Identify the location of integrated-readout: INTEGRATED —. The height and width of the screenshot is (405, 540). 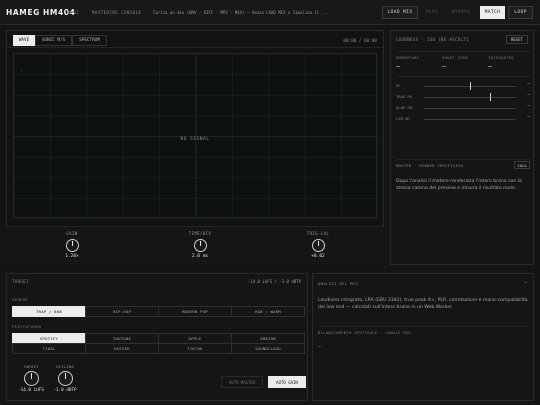
(509, 62).